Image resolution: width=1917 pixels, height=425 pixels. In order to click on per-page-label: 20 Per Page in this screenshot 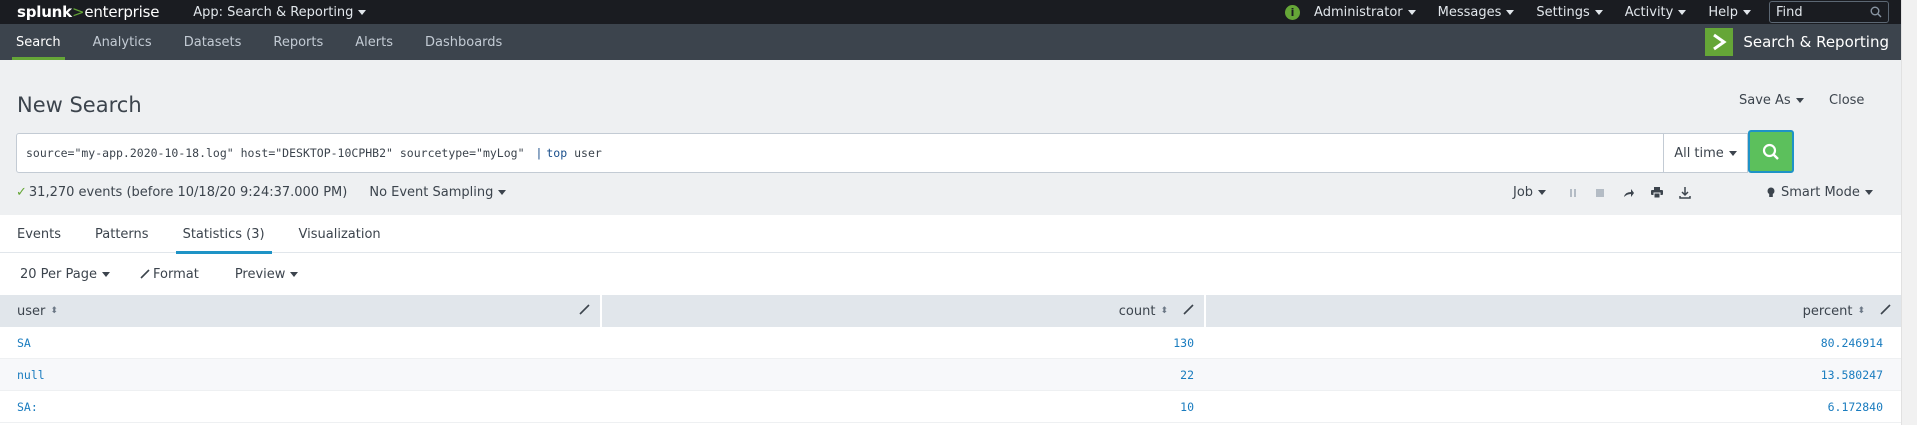, I will do `click(58, 274)`.